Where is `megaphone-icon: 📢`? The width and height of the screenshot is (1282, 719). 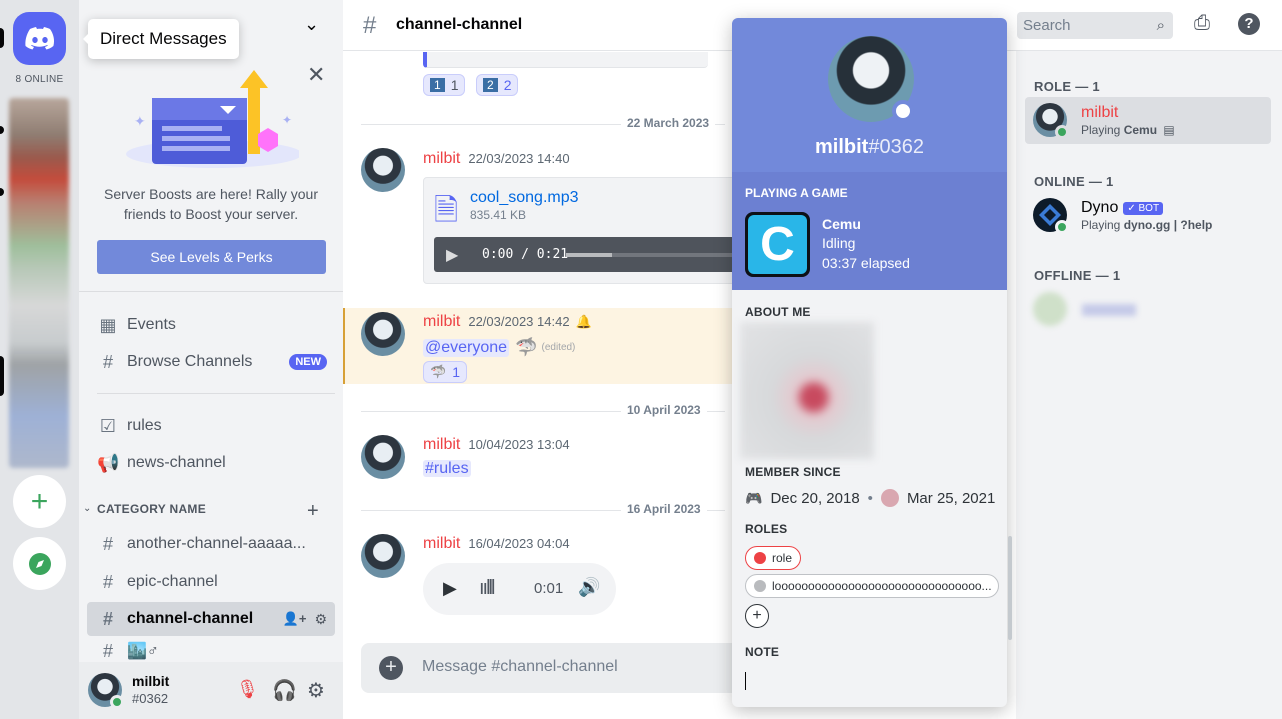 megaphone-icon: 📢 is located at coordinates (108, 462).